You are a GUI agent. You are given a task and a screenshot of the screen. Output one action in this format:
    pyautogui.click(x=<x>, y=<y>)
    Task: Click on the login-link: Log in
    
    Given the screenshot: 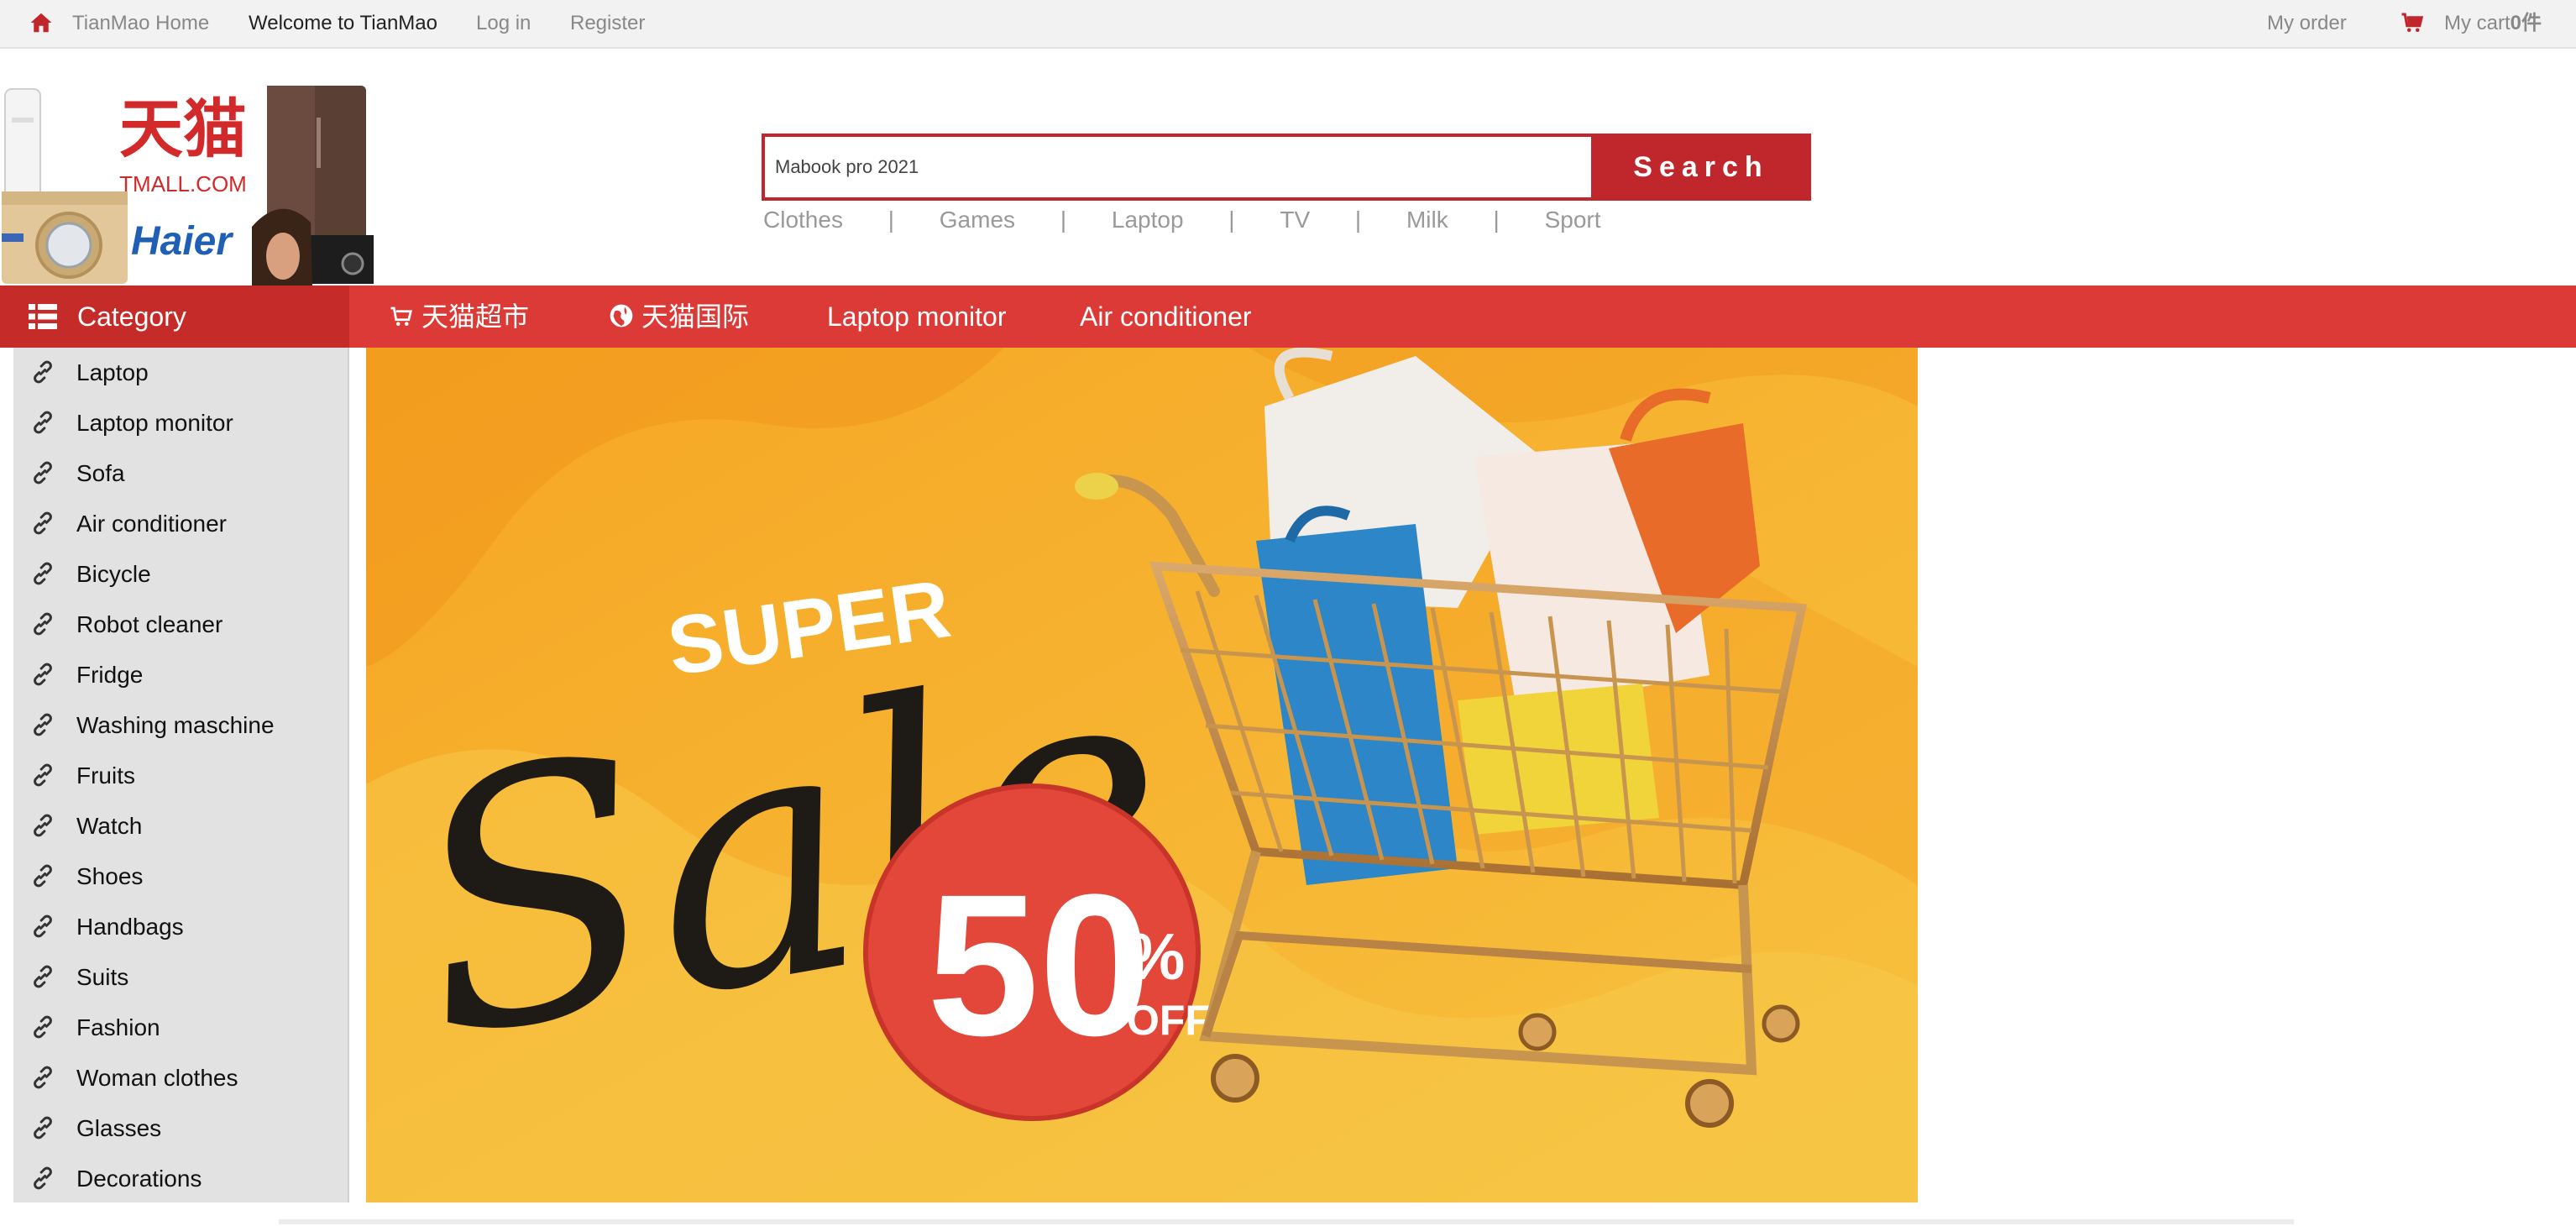 What is the action you would take?
    pyautogui.click(x=504, y=23)
    